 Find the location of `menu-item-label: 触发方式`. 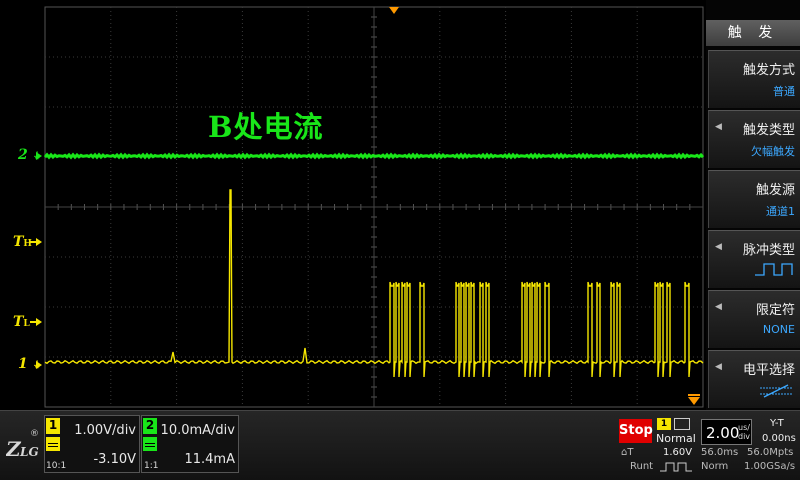

menu-item-label: 触发方式 is located at coordinates (768, 70).